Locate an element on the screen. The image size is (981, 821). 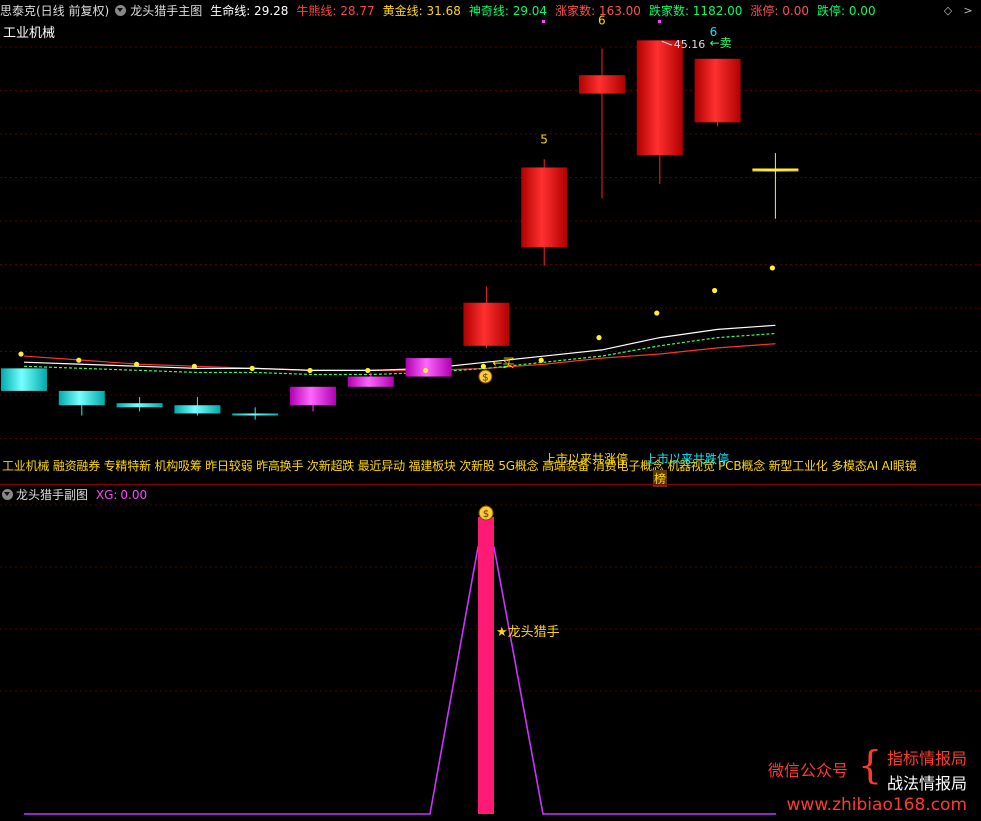
watermark-line1: 指标情报局 is located at coordinates (926, 758).